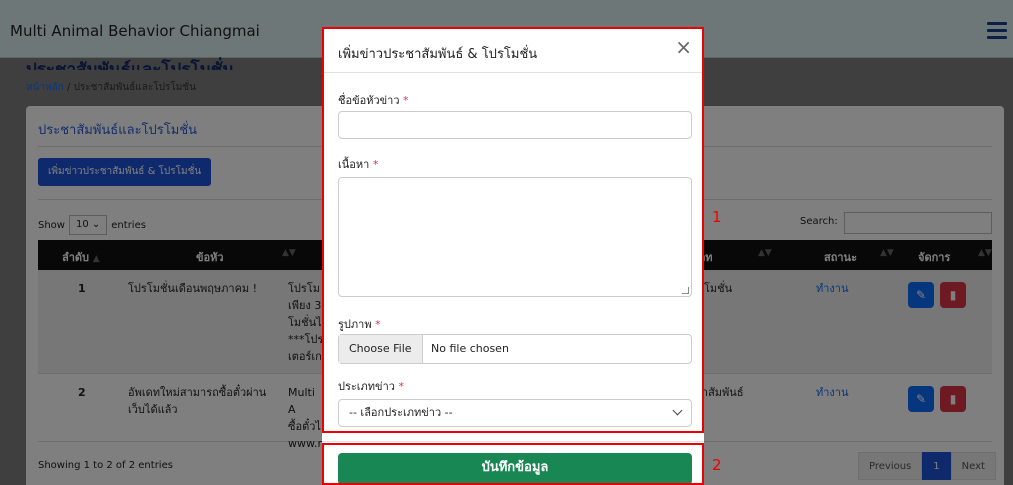  Describe the element at coordinates (513, 441) in the screenshot. I see `modal-footer-divider` at that location.